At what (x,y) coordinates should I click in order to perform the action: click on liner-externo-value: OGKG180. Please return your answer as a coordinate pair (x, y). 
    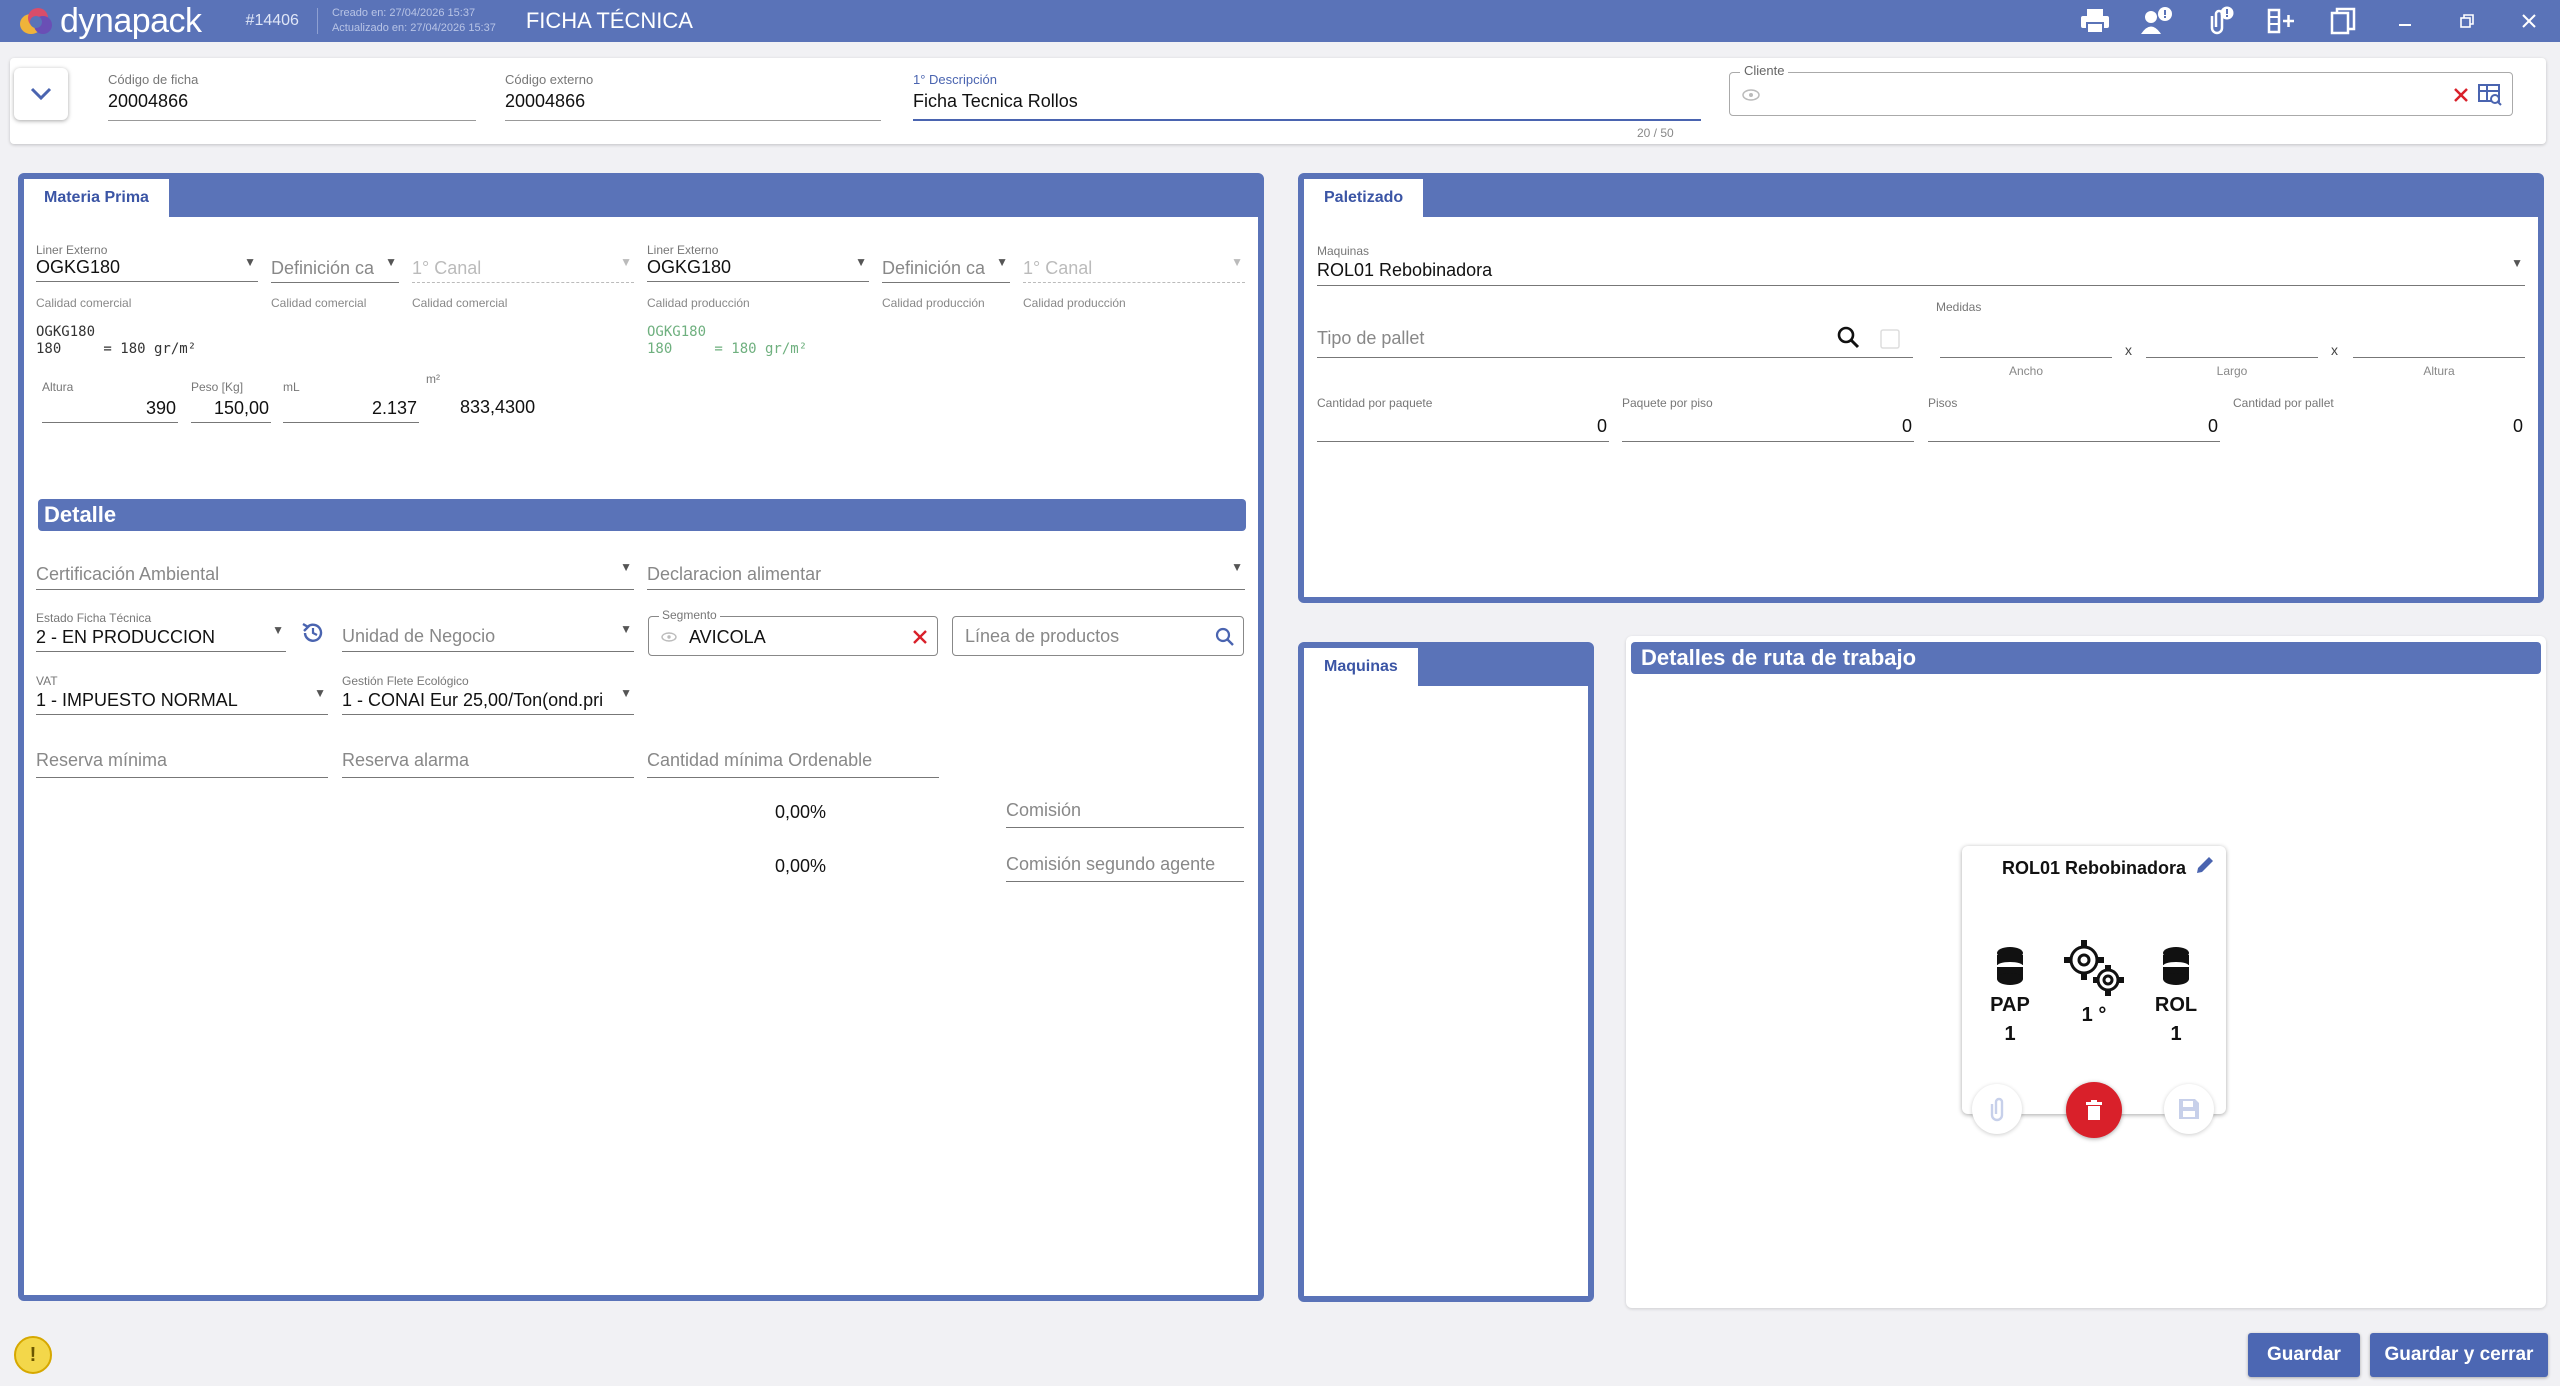
    Looking at the image, I should click on (147, 269).